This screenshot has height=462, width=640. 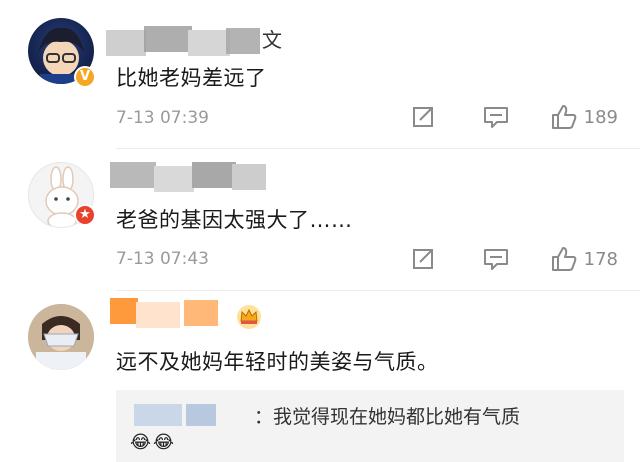 I want to click on like-count: 189, so click(x=600, y=117).